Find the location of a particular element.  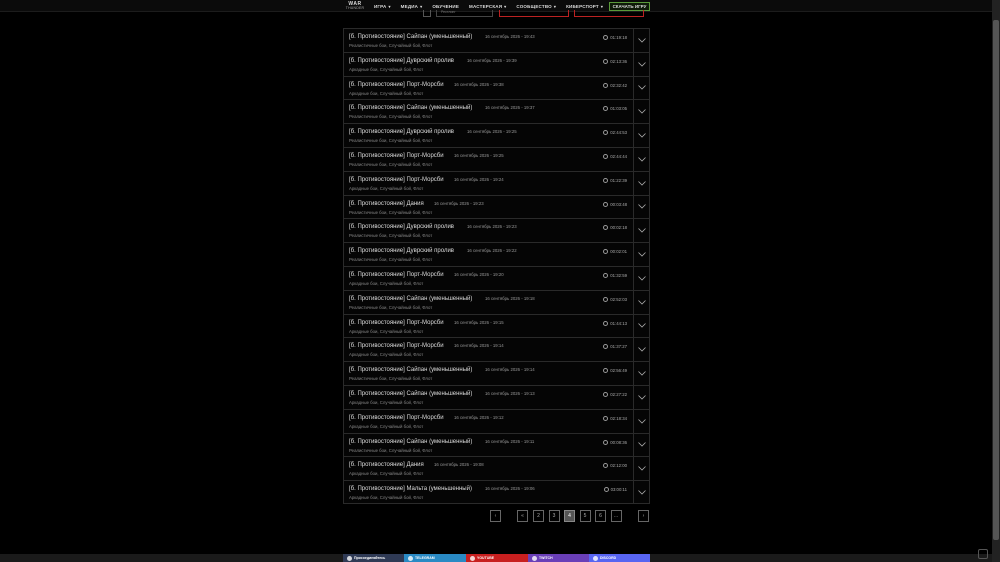

footer-link: TELEGRAM is located at coordinates (435, 558).